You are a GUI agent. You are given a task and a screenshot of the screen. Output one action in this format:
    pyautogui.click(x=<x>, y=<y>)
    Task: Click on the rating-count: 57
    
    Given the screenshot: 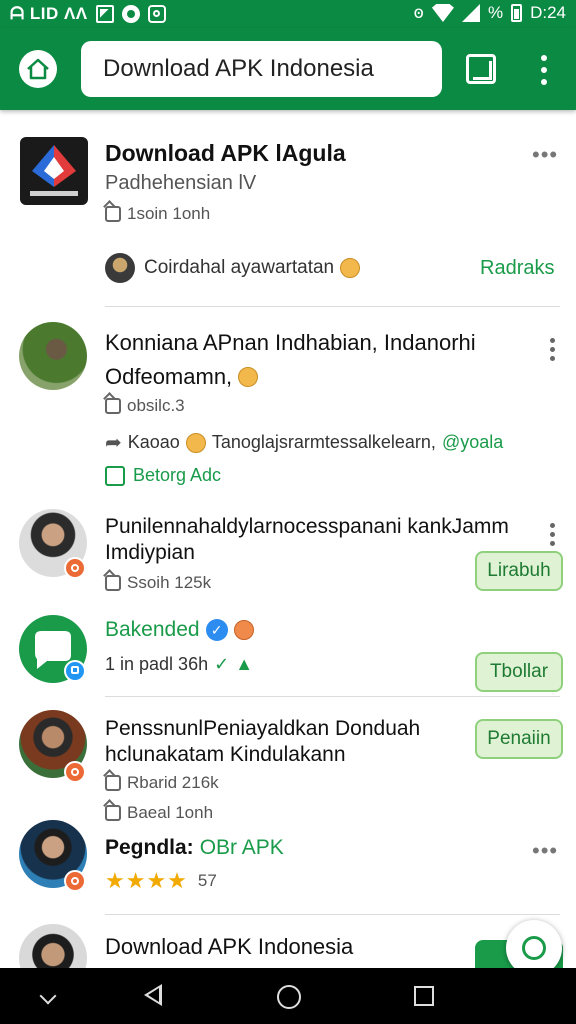 What is the action you would take?
    pyautogui.click(x=207, y=880)
    